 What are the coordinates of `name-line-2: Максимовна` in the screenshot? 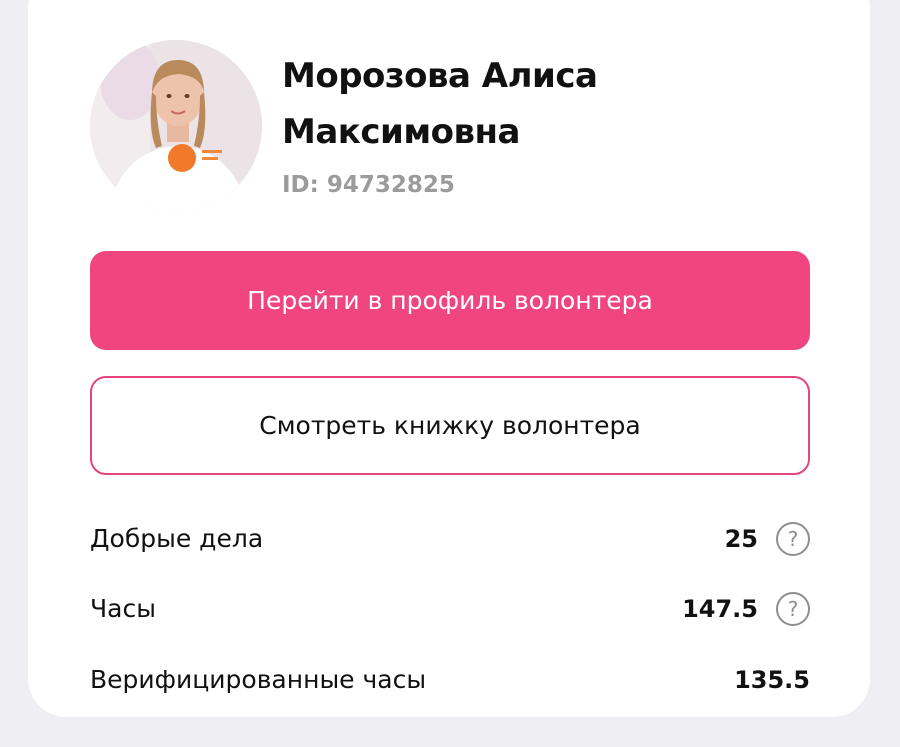 It's located at (401, 132).